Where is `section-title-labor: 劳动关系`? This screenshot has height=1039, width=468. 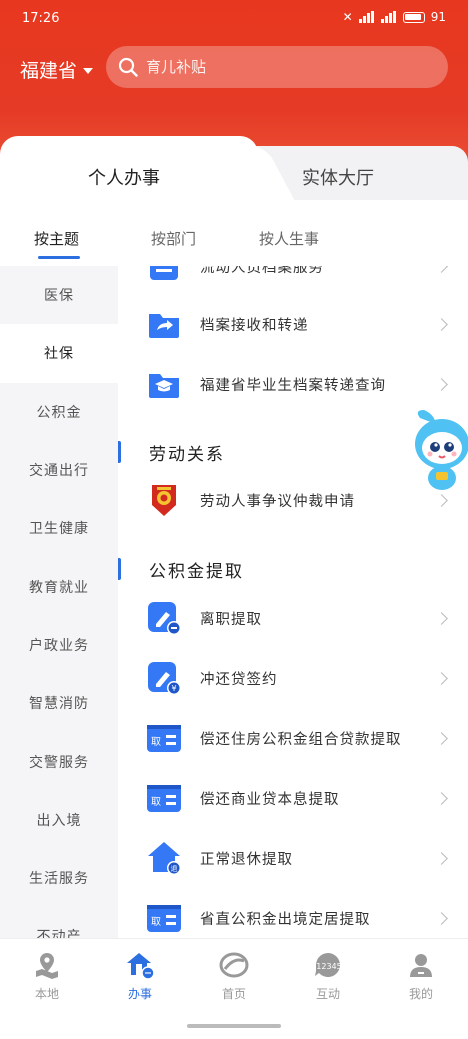
section-title-labor: 劳动关系 is located at coordinates (187, 455).